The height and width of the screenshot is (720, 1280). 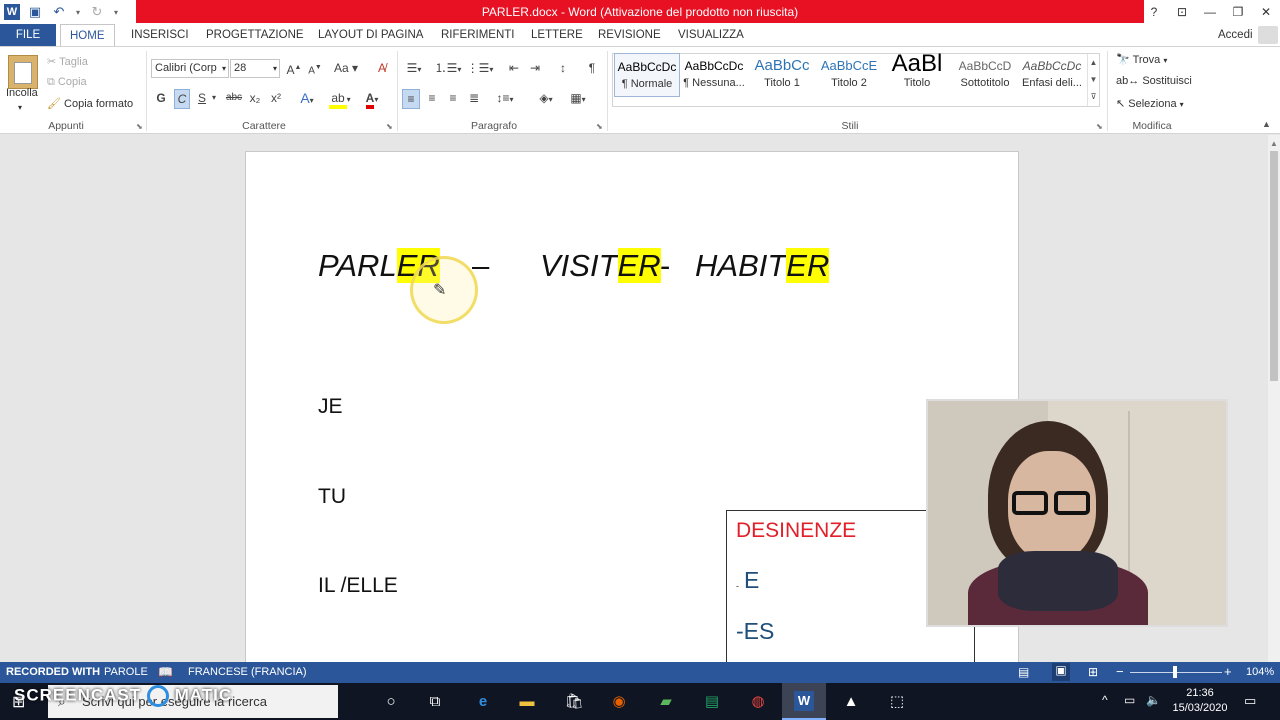 I want to click on style-subtitle: AaBbCcD Sottotitolo, so click(x=985, y=75).